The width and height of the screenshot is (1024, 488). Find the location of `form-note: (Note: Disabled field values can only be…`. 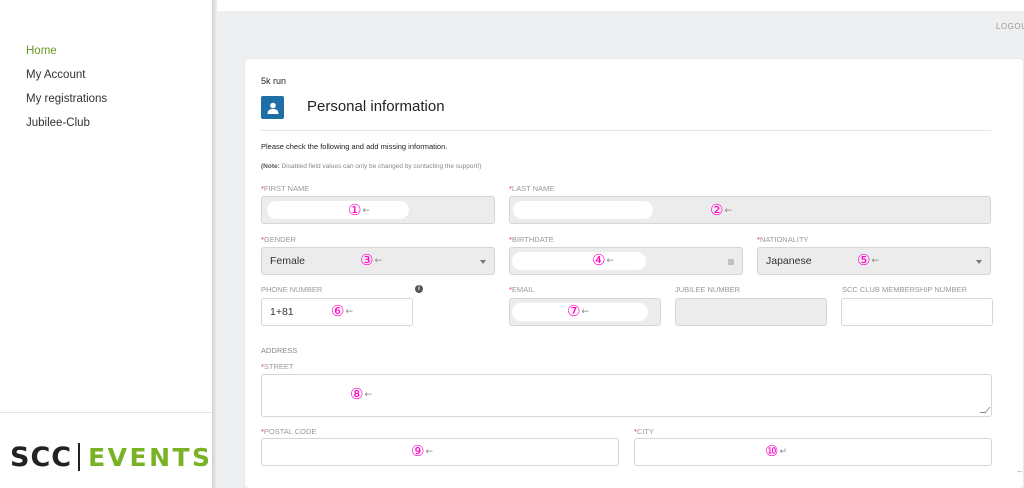

form-note: (Note: Disabled field values can only be… is located at coordinates (371, 166).